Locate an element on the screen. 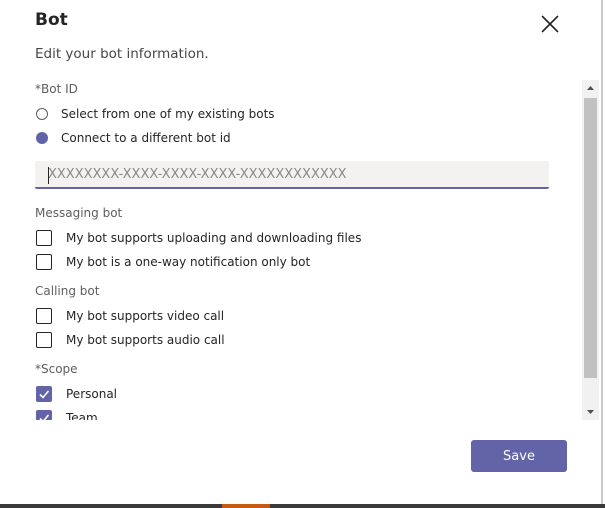 This screenshot has height=508, width=605. taskbar-accent is located at coordinates (246, 506).